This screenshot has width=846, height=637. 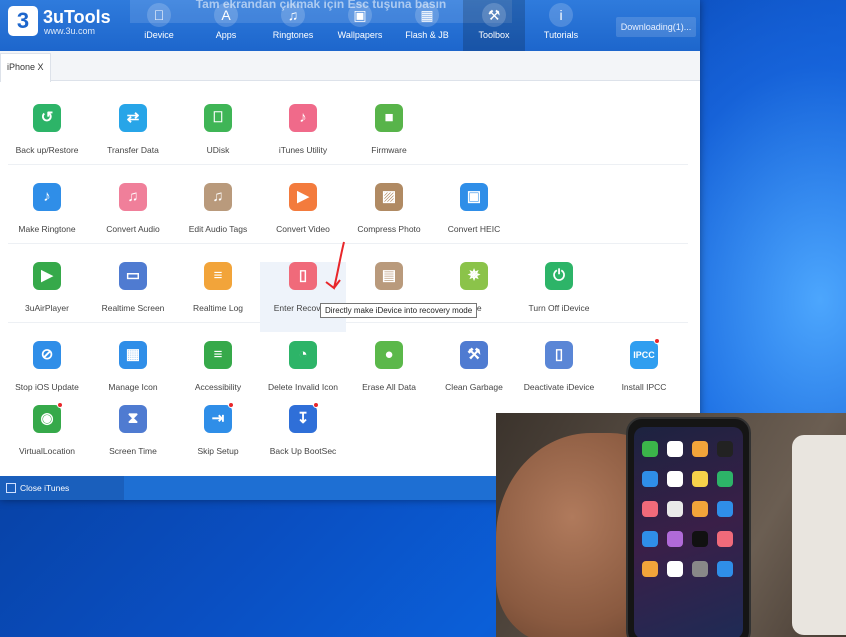 I want to click on tool-erase-all-data: ● Erase All Data, so click(x=389, y=376).